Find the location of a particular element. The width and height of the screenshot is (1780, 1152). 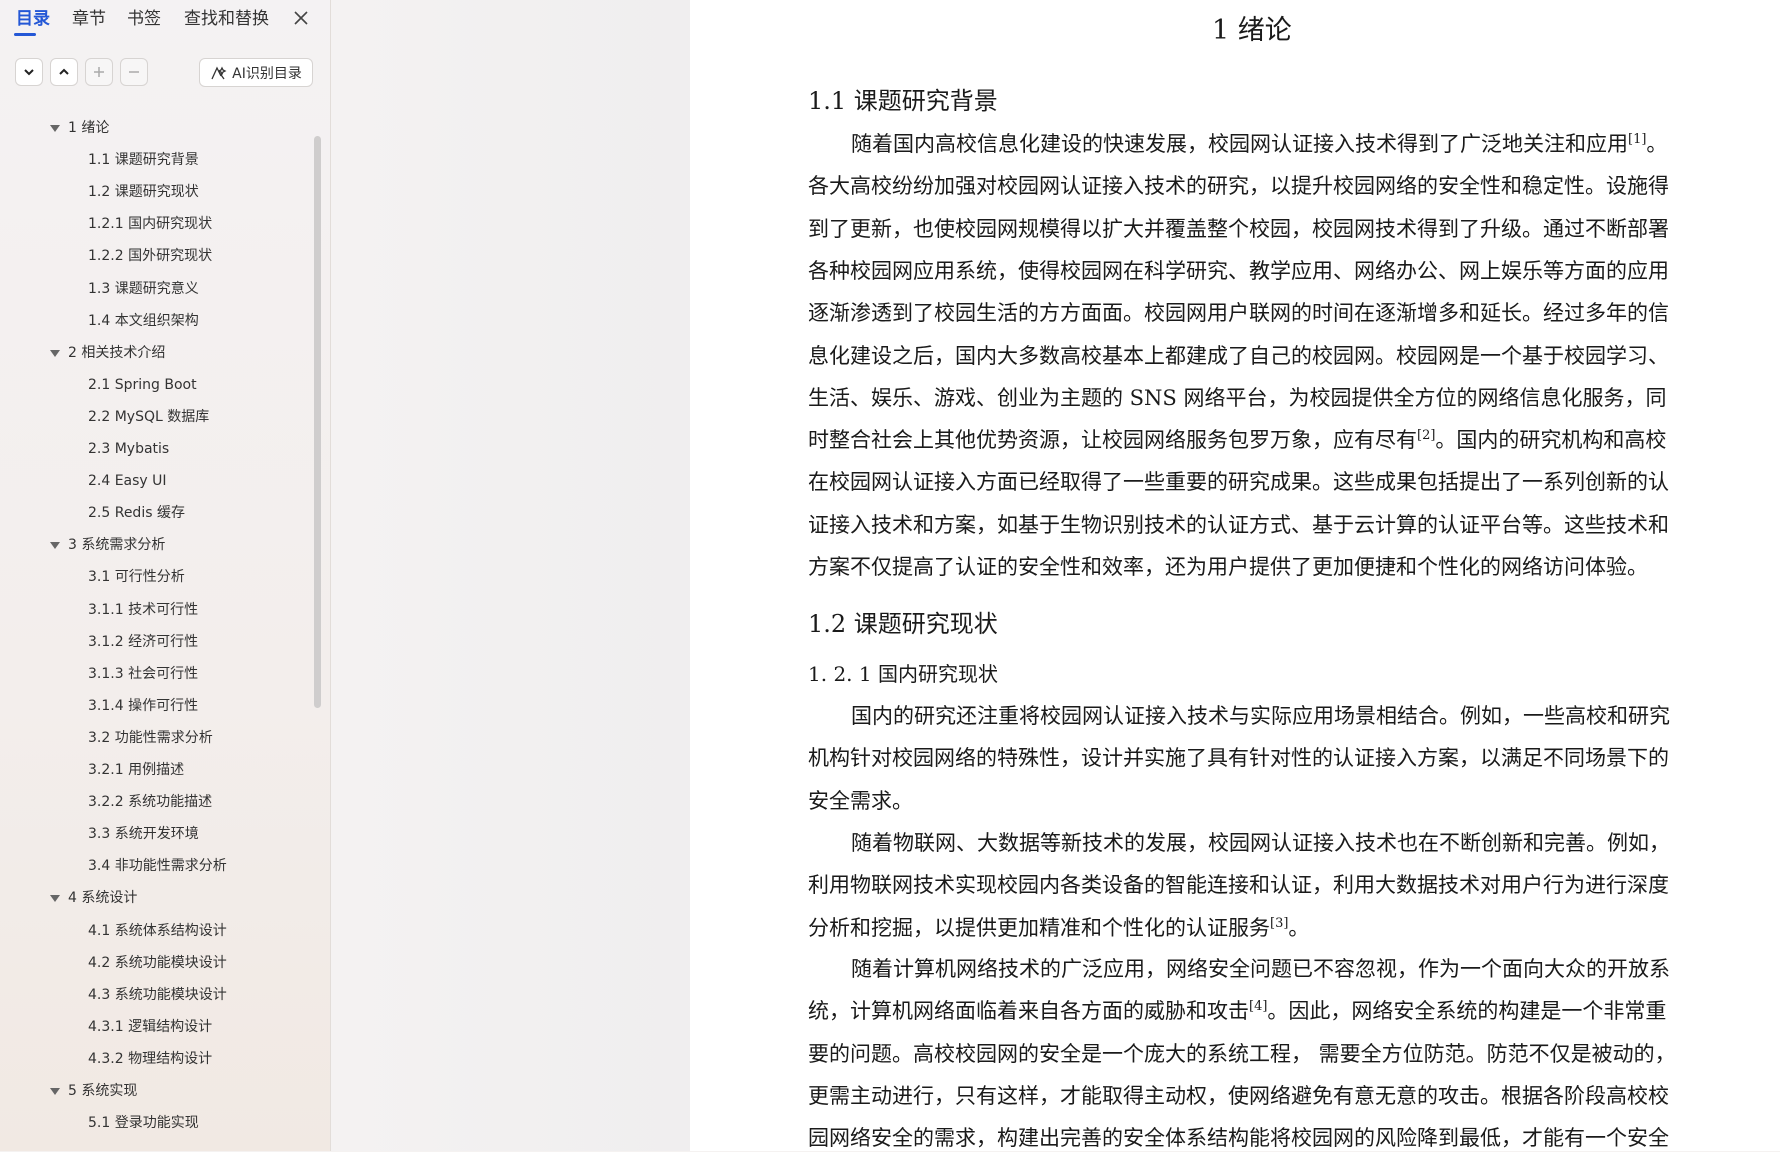

toc-item-label: 3.1.2 经济可行性 is located at coordinates (143, 641).